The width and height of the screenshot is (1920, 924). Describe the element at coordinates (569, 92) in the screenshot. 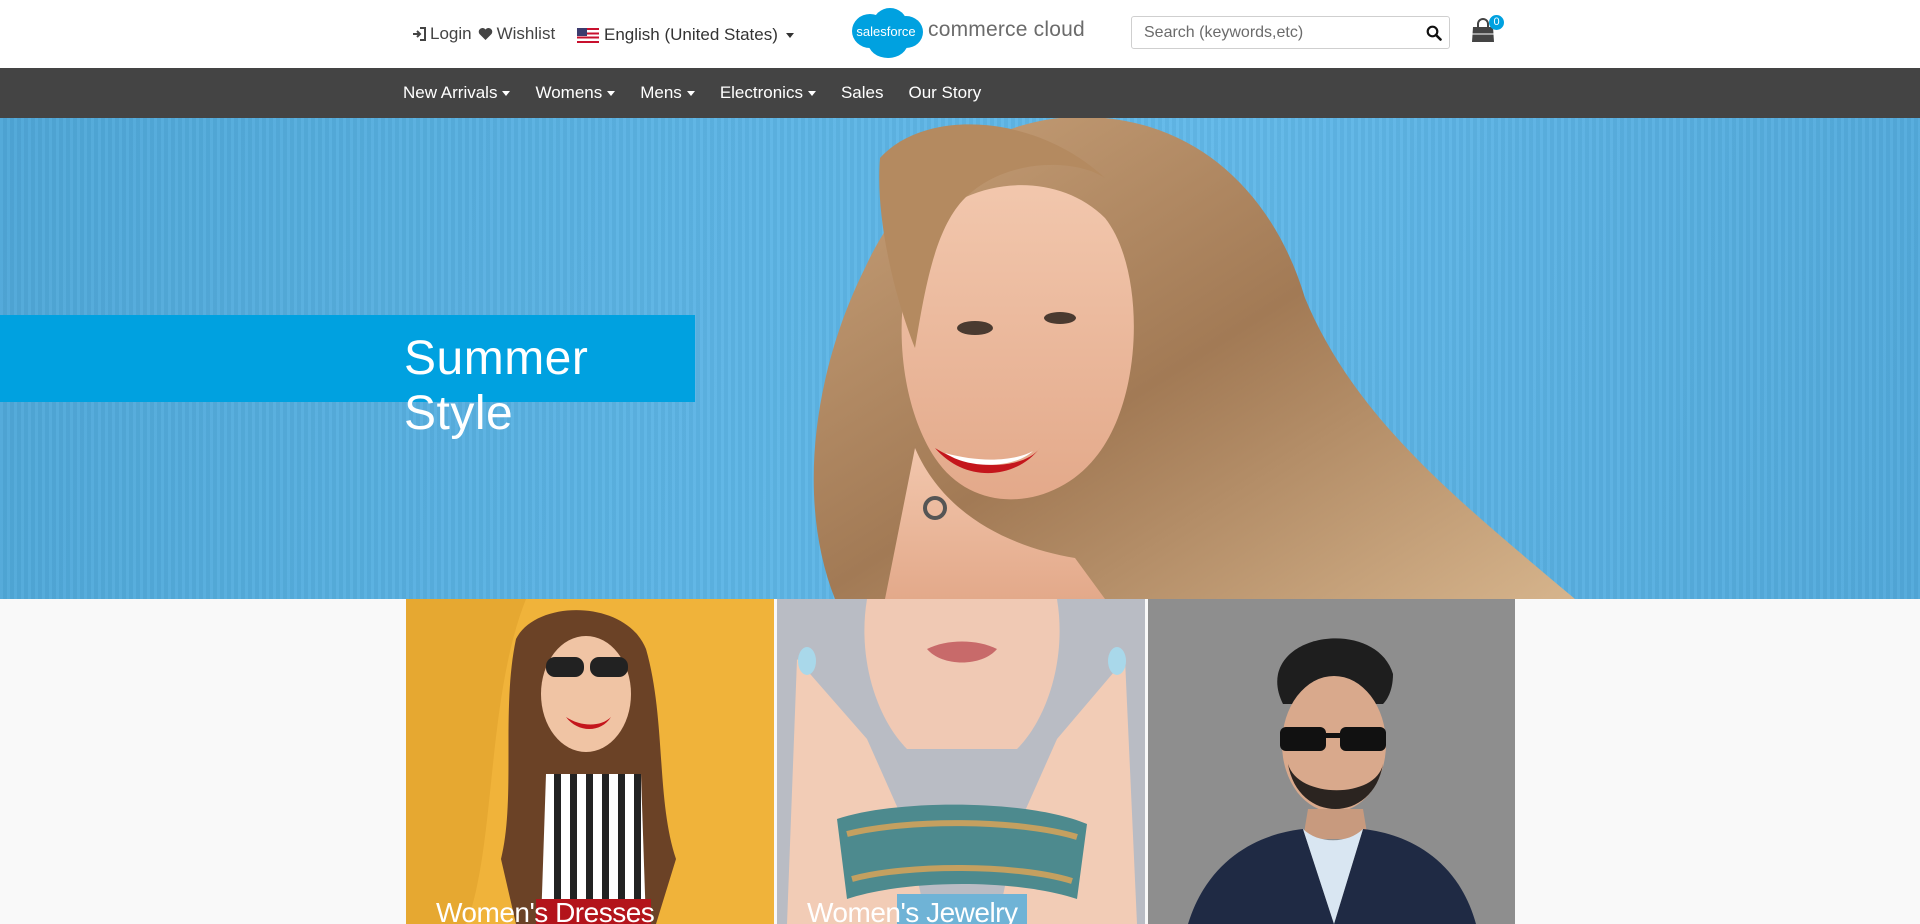

I see `nav-item-label: Womens` at that location.